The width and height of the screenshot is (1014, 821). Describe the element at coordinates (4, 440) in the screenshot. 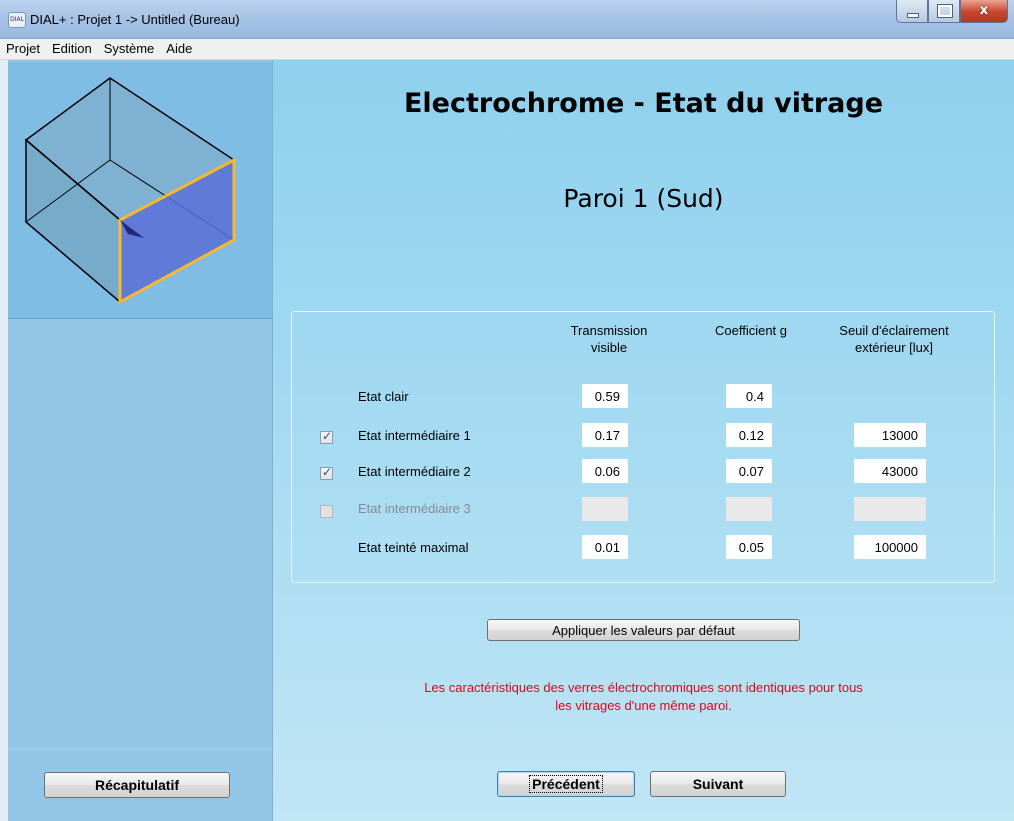

I see `sidebar-edge` at that location.